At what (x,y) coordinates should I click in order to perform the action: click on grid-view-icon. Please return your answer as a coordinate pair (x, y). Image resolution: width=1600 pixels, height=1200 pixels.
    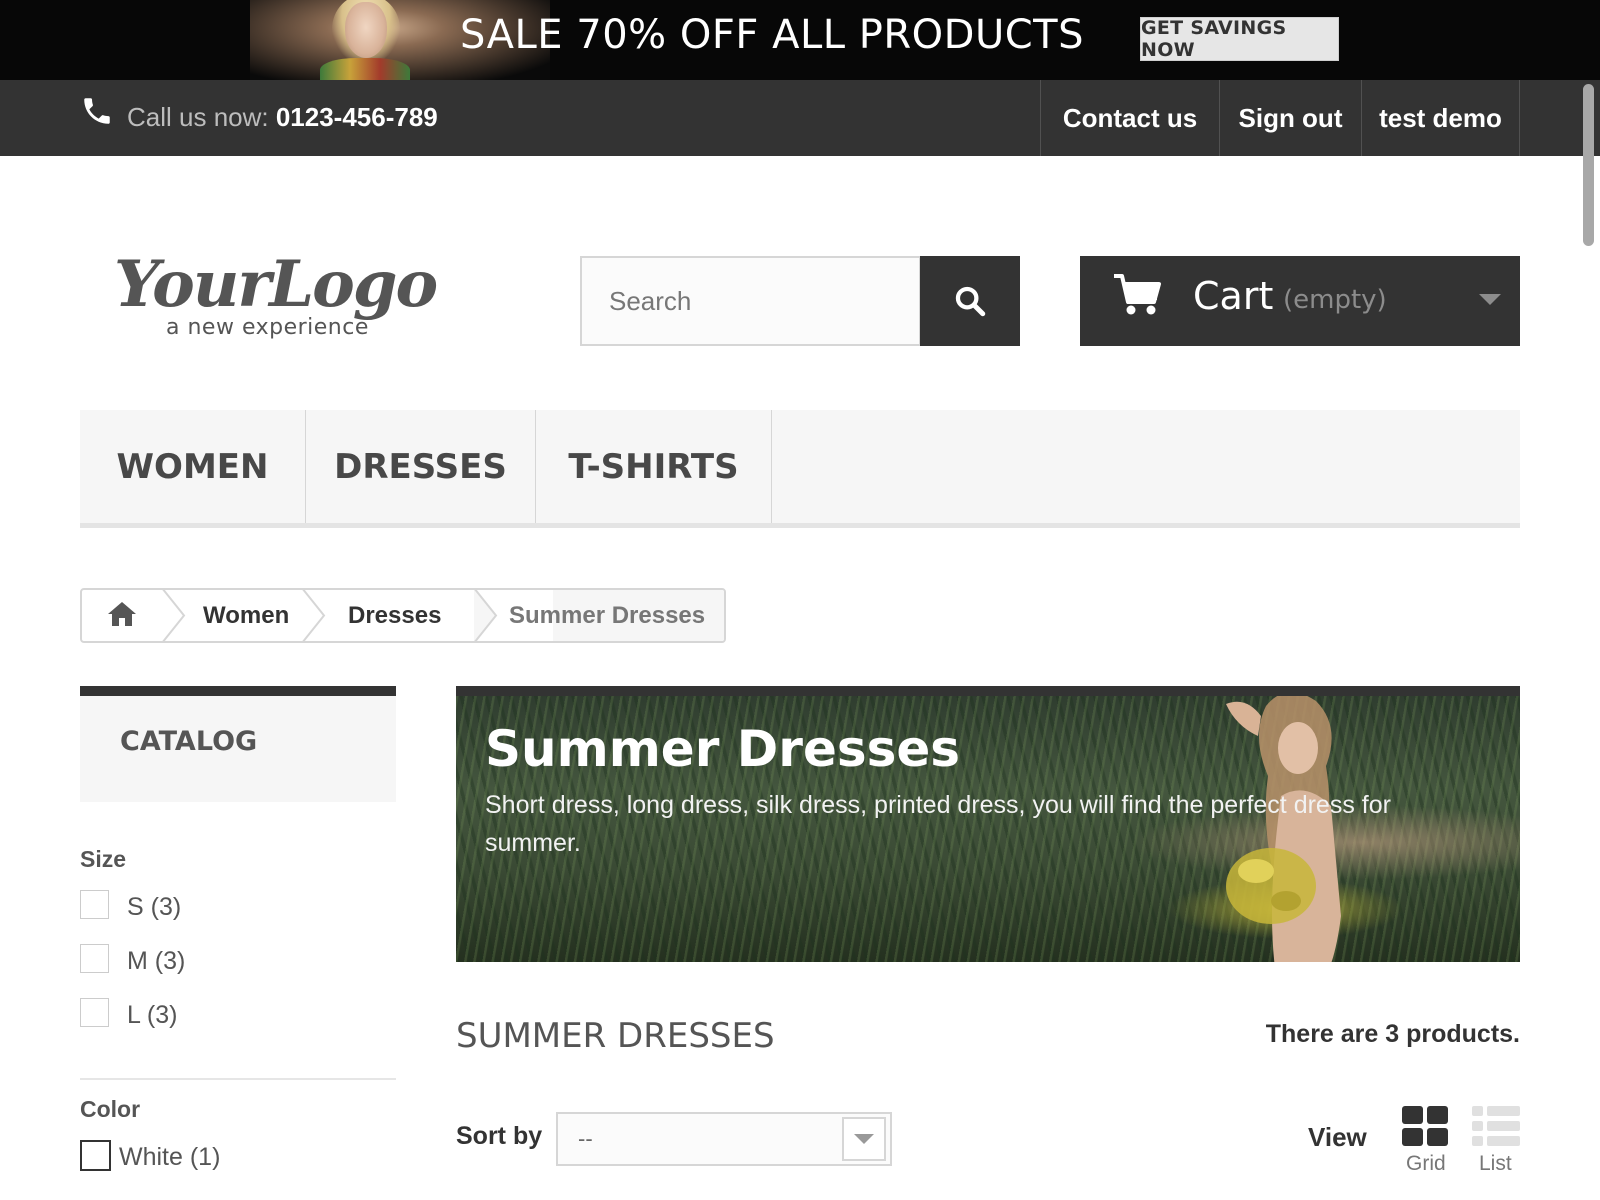
    Looking at the image, I should click on (1425, 1126).